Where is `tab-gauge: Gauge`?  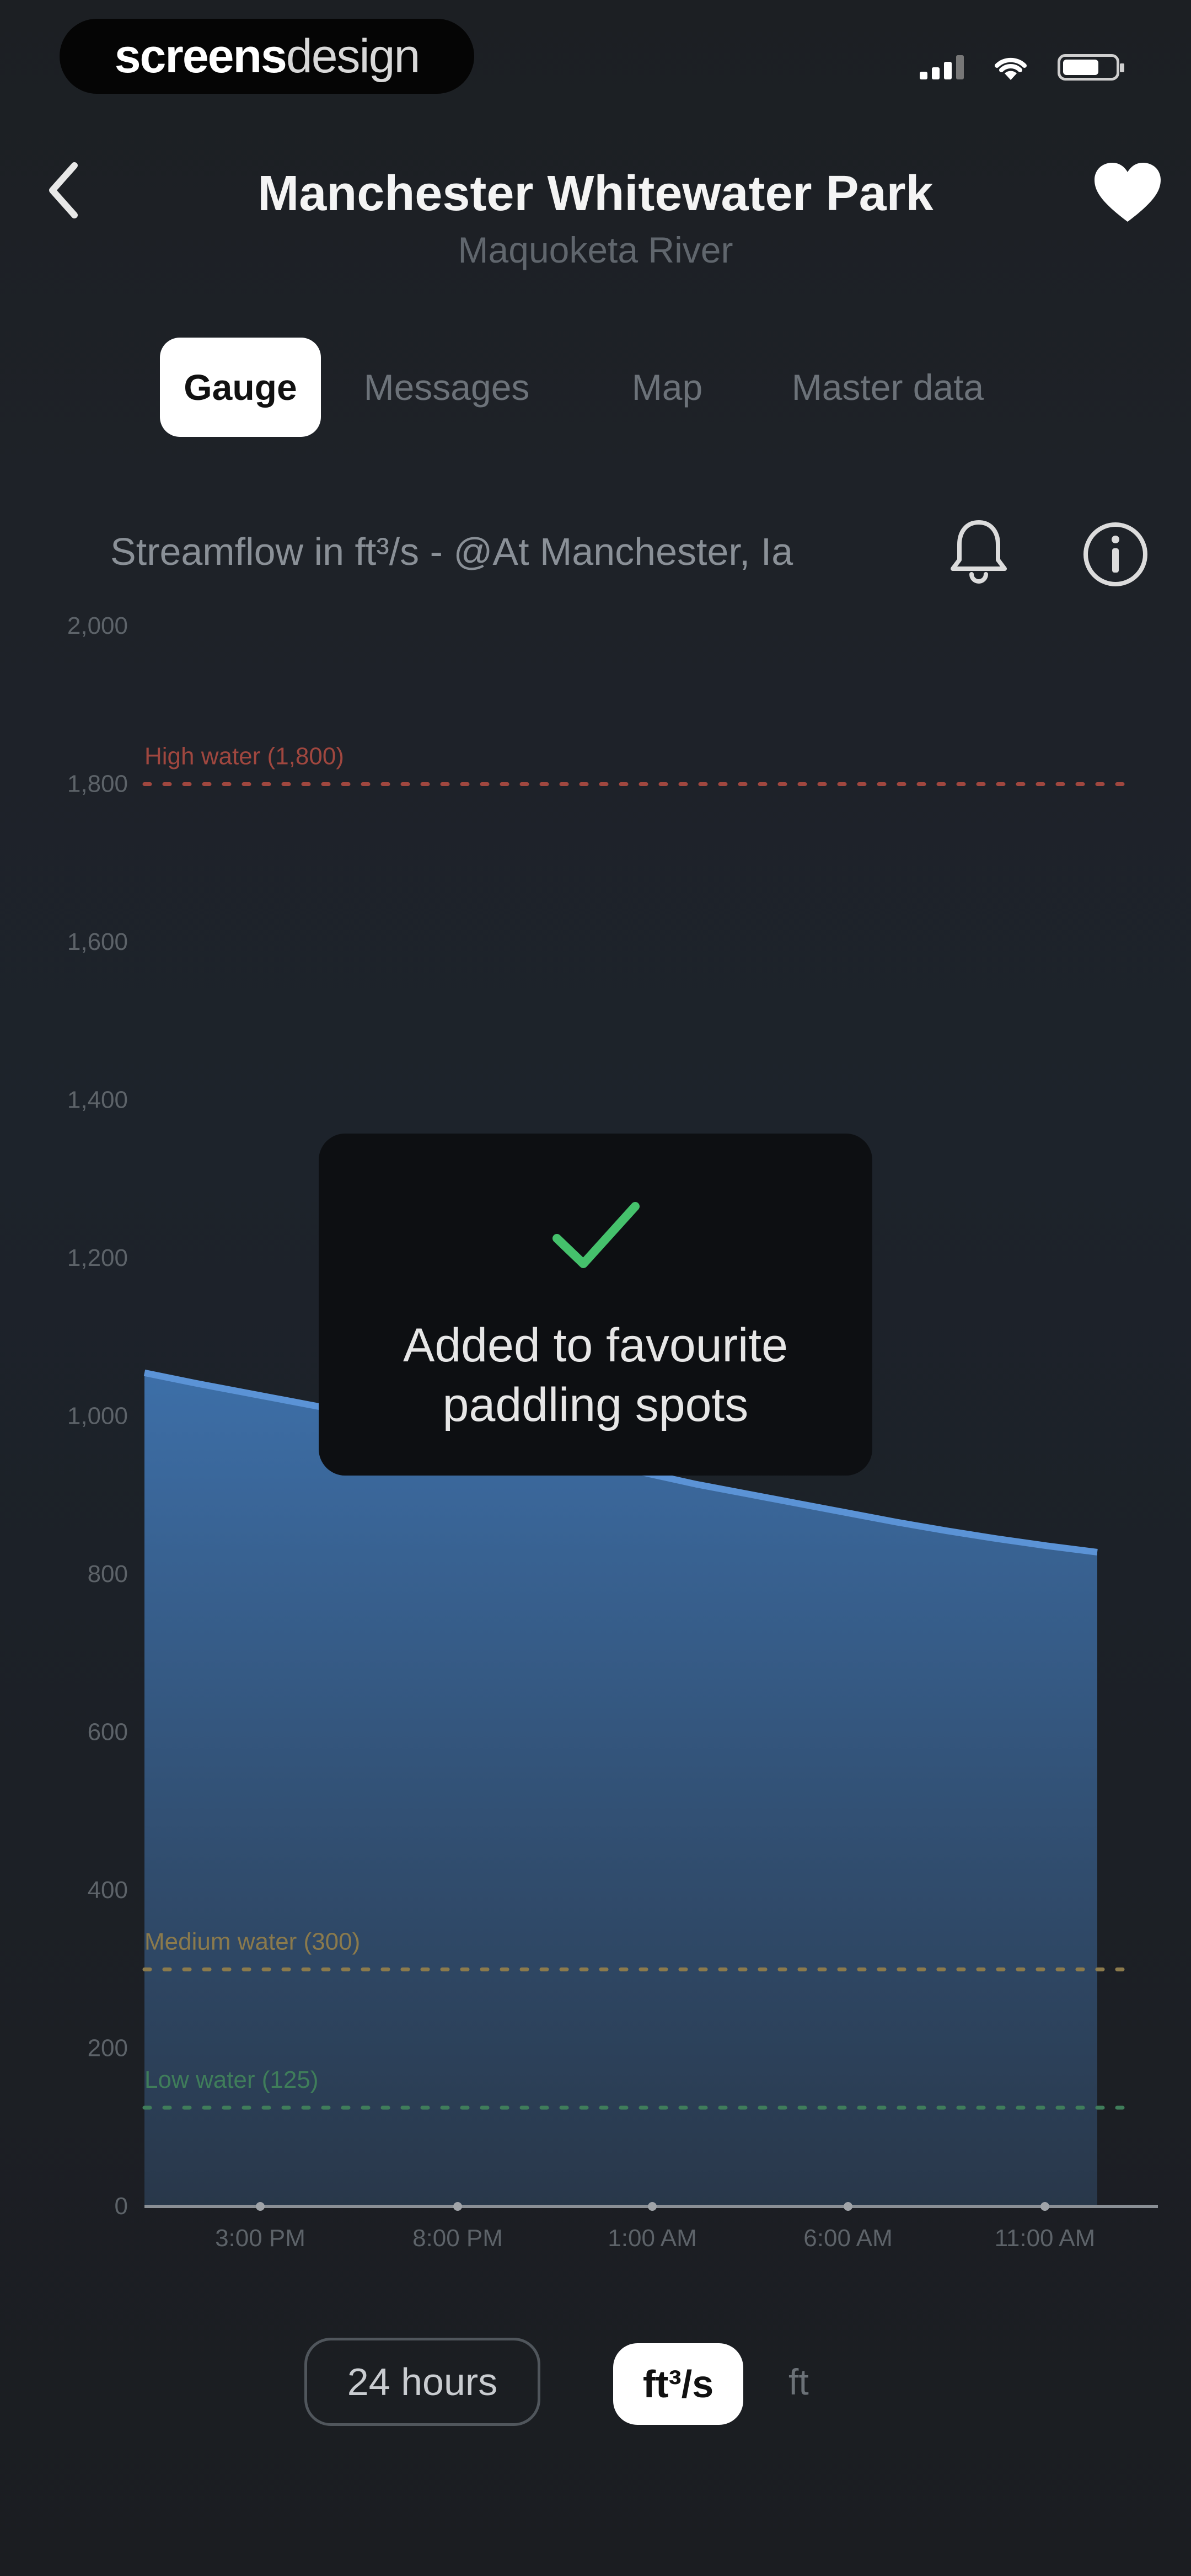 tab-gauge: Gauge is located at coordinates (240, 387).